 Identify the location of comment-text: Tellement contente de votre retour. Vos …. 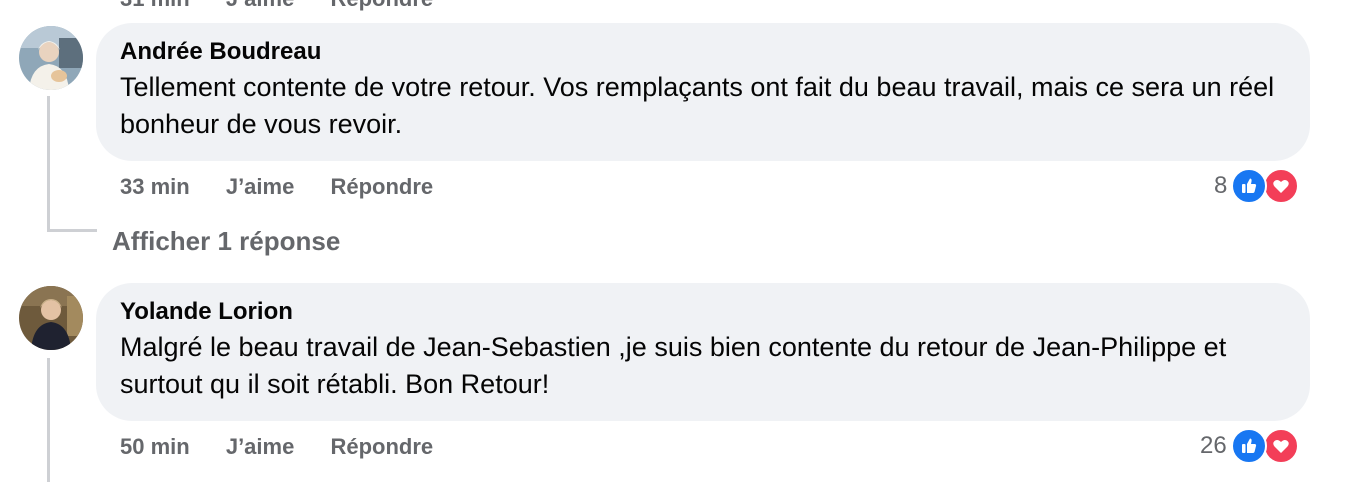
(697, 105).